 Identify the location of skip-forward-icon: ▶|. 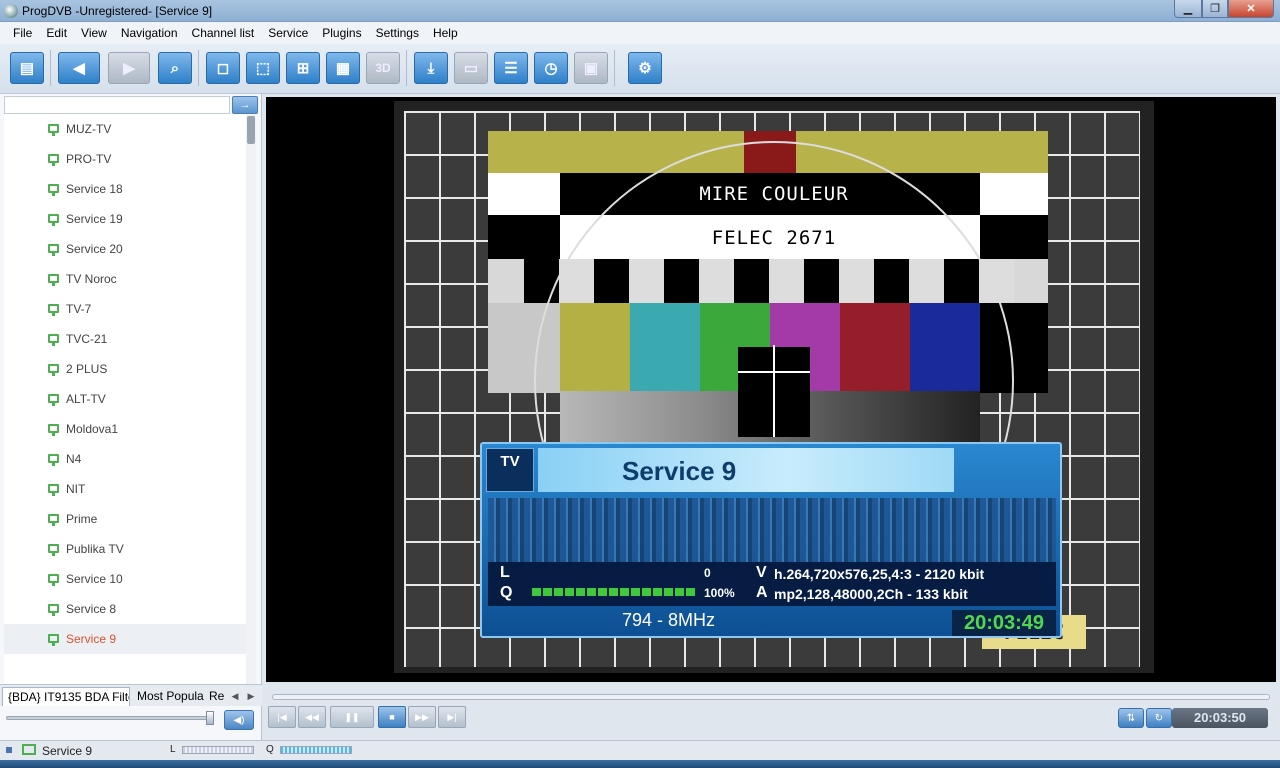
(452, 717).